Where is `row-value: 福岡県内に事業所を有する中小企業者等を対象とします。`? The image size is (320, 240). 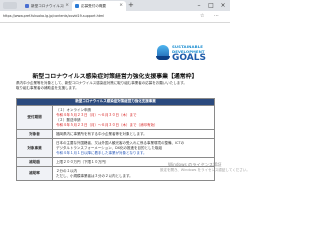
row-value: 福岡県内に事業所を有する中小企業者等を対象とします。 is located at coordinates (133, 134).